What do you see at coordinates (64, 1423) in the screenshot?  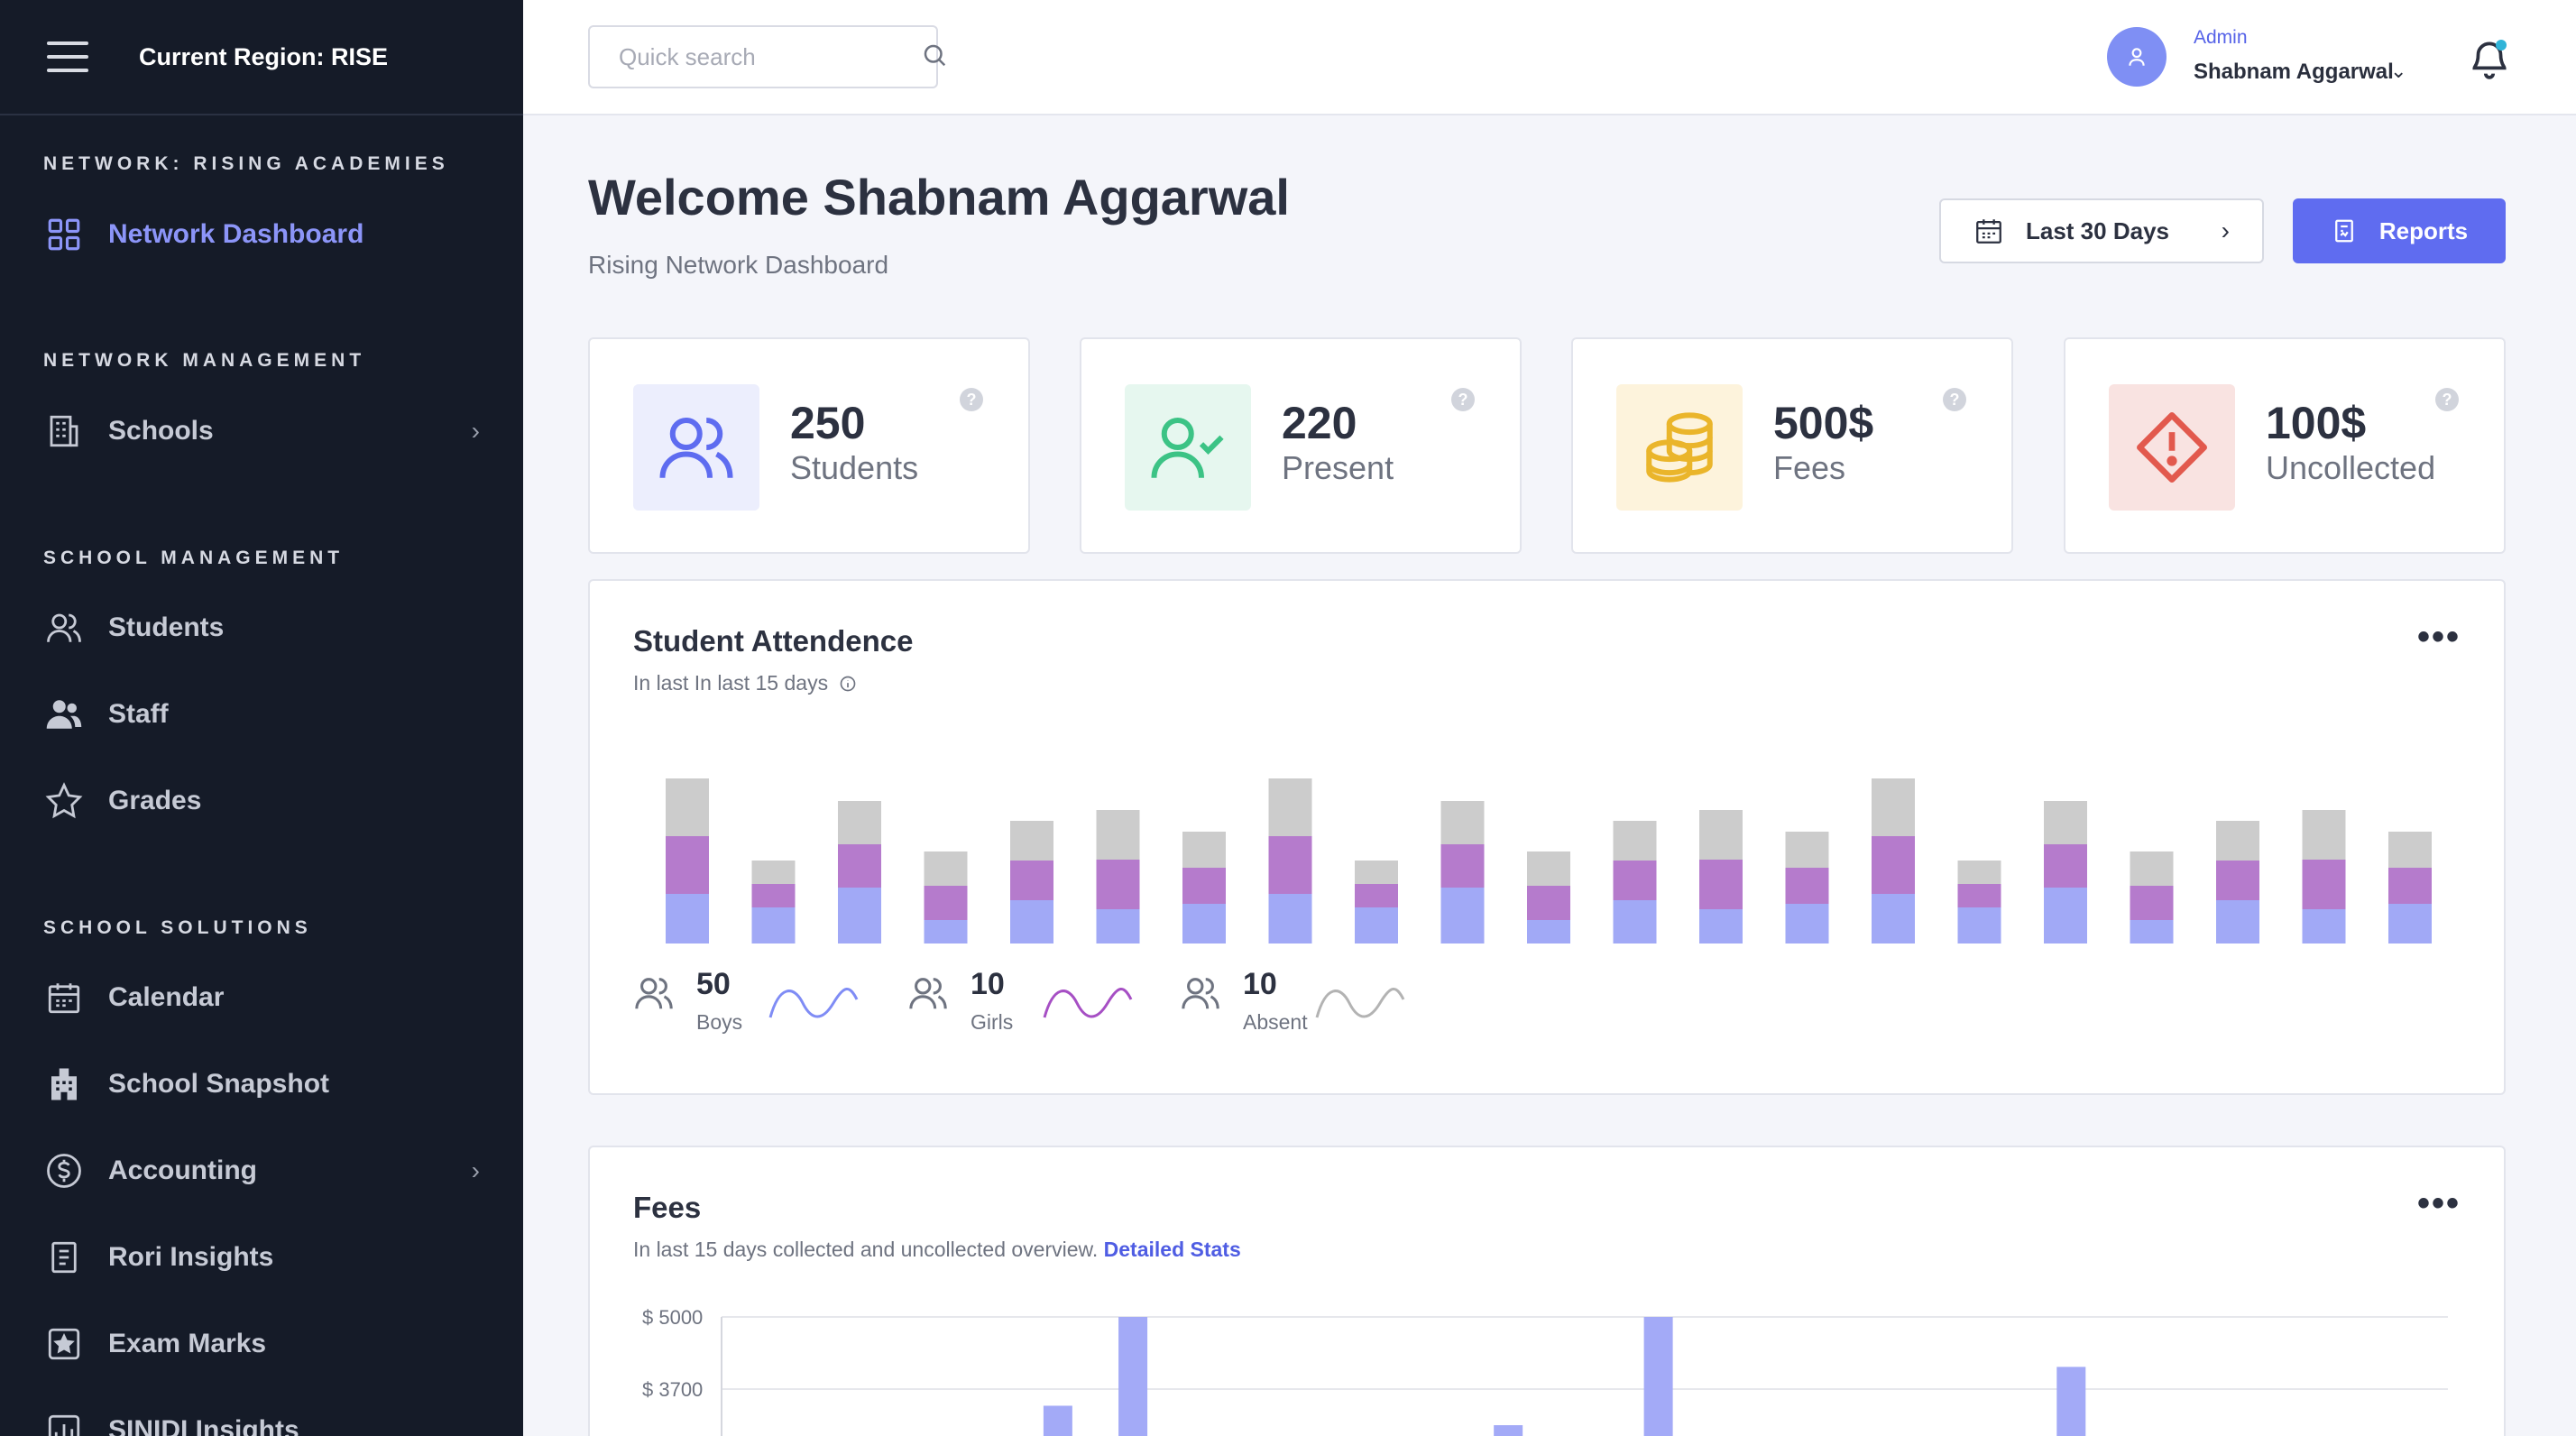 I see `chart-icon` at bounding box center [64, 1423].